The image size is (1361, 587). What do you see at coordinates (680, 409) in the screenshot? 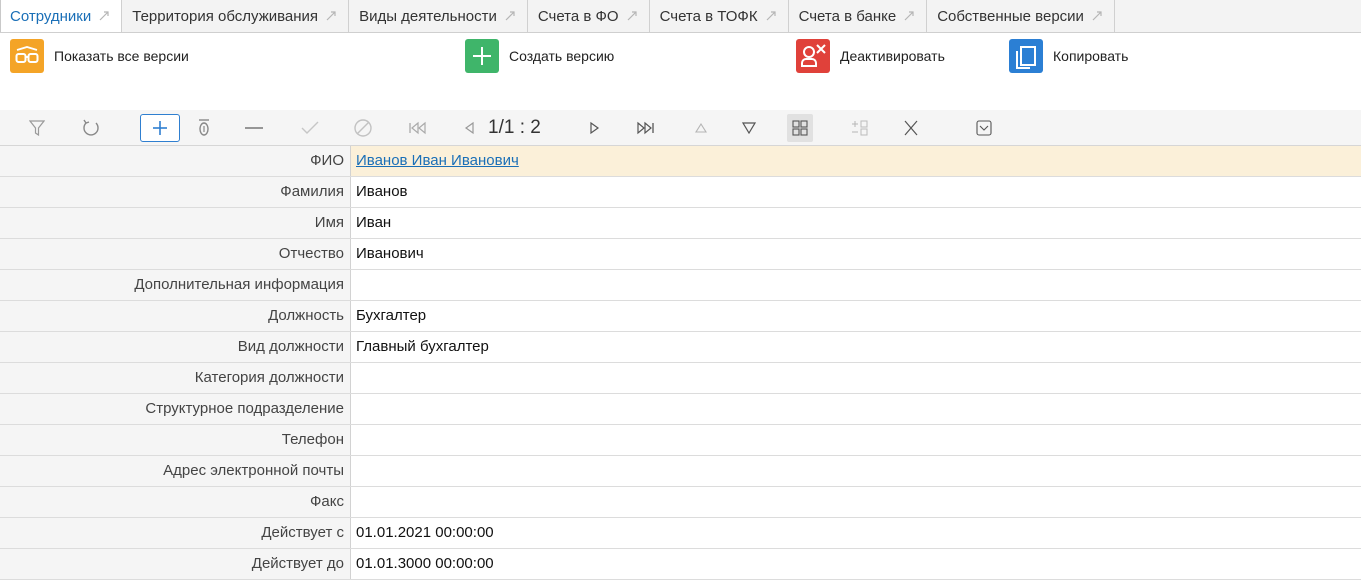
I see `form-row-department: Структурное подразделение` at bounding box center [680, 409].